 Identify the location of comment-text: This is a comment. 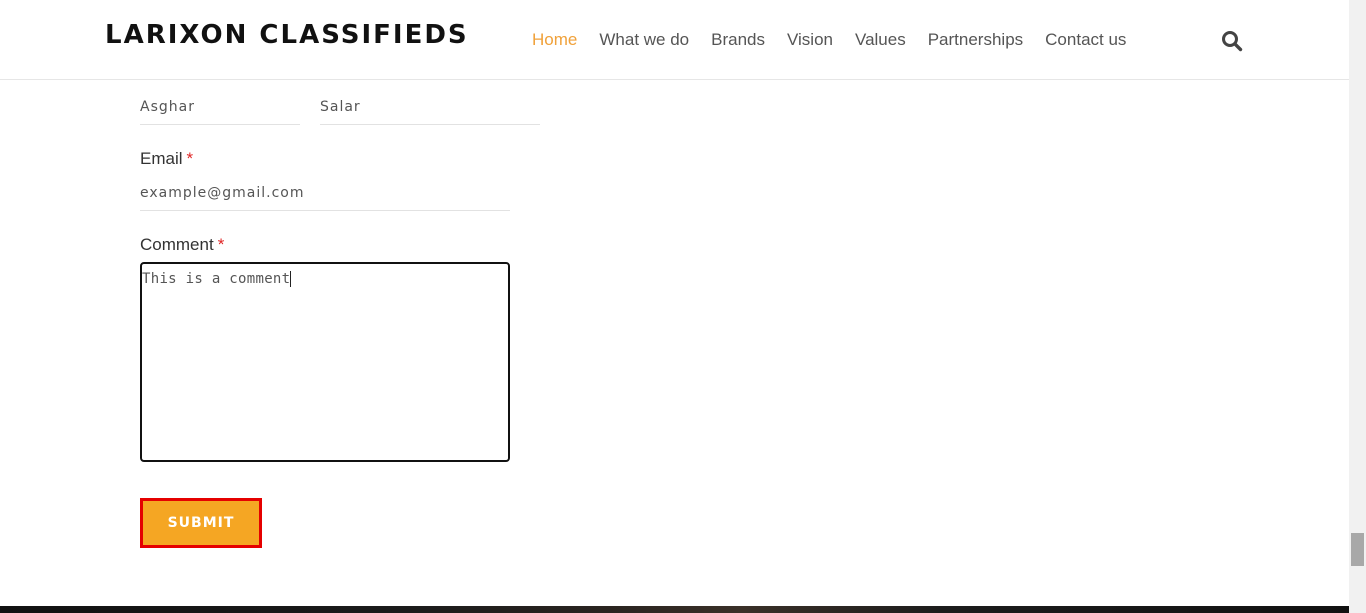
(216, 279).